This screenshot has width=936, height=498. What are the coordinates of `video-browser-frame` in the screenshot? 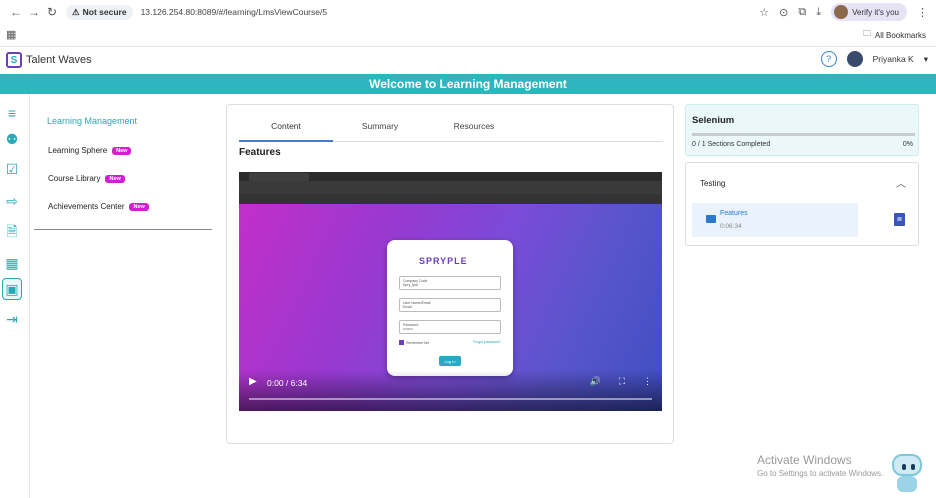 It's located at (450, 188).